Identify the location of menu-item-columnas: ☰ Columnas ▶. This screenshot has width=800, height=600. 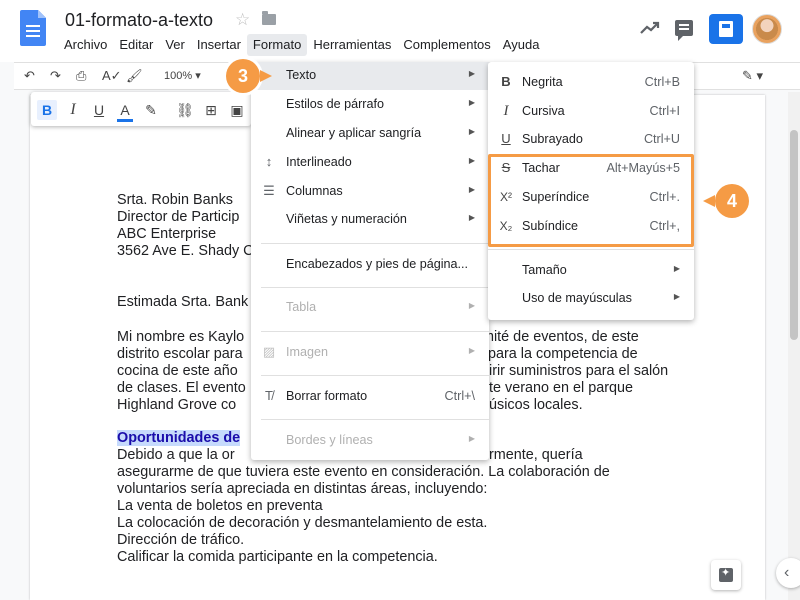
(370, 192).